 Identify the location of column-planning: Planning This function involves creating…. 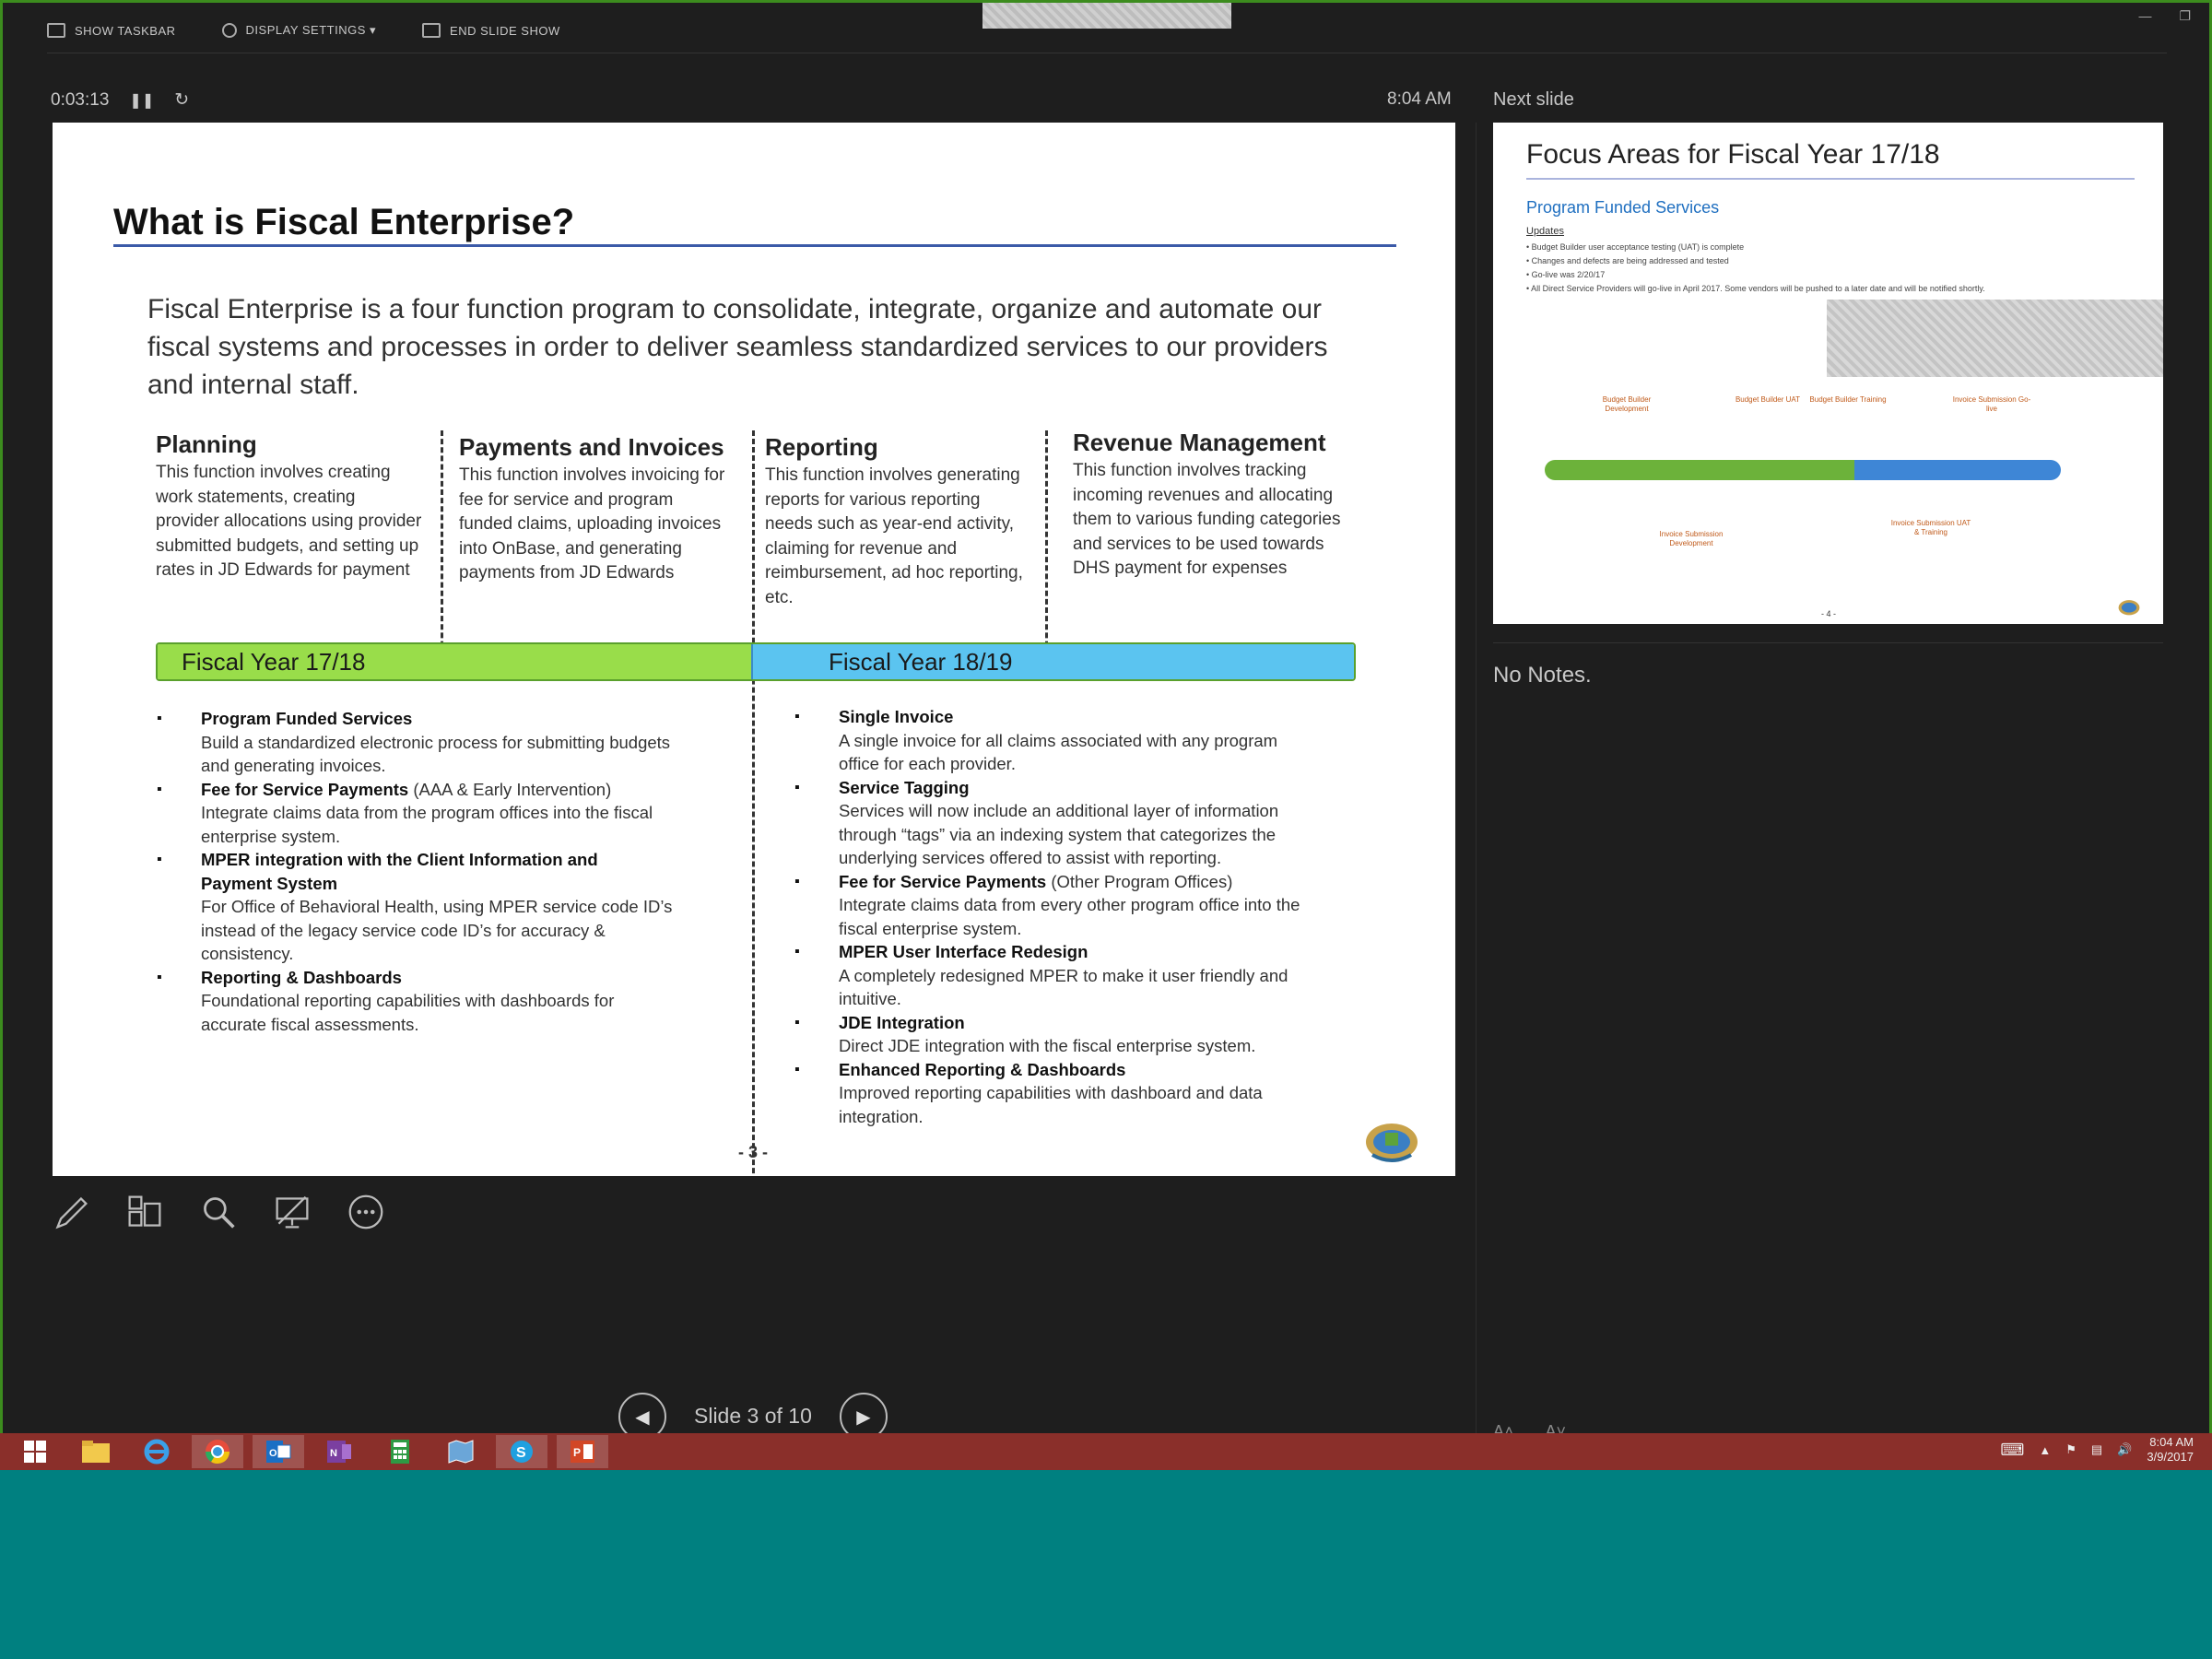
(289, 506).